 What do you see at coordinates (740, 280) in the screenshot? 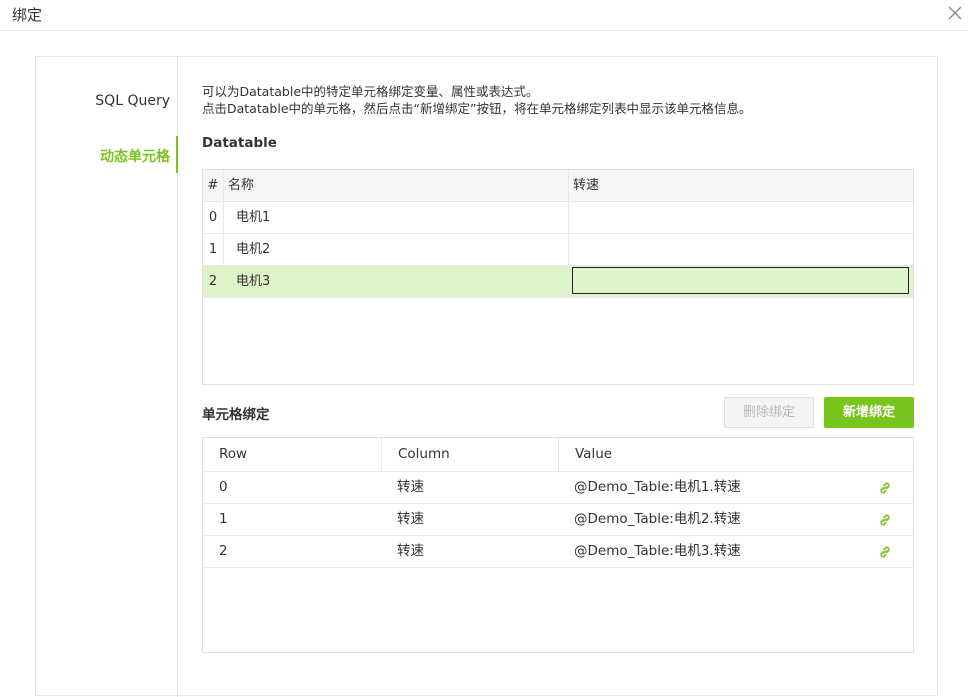
I see `selected-cell-outline` at bounding box center [740, 280].